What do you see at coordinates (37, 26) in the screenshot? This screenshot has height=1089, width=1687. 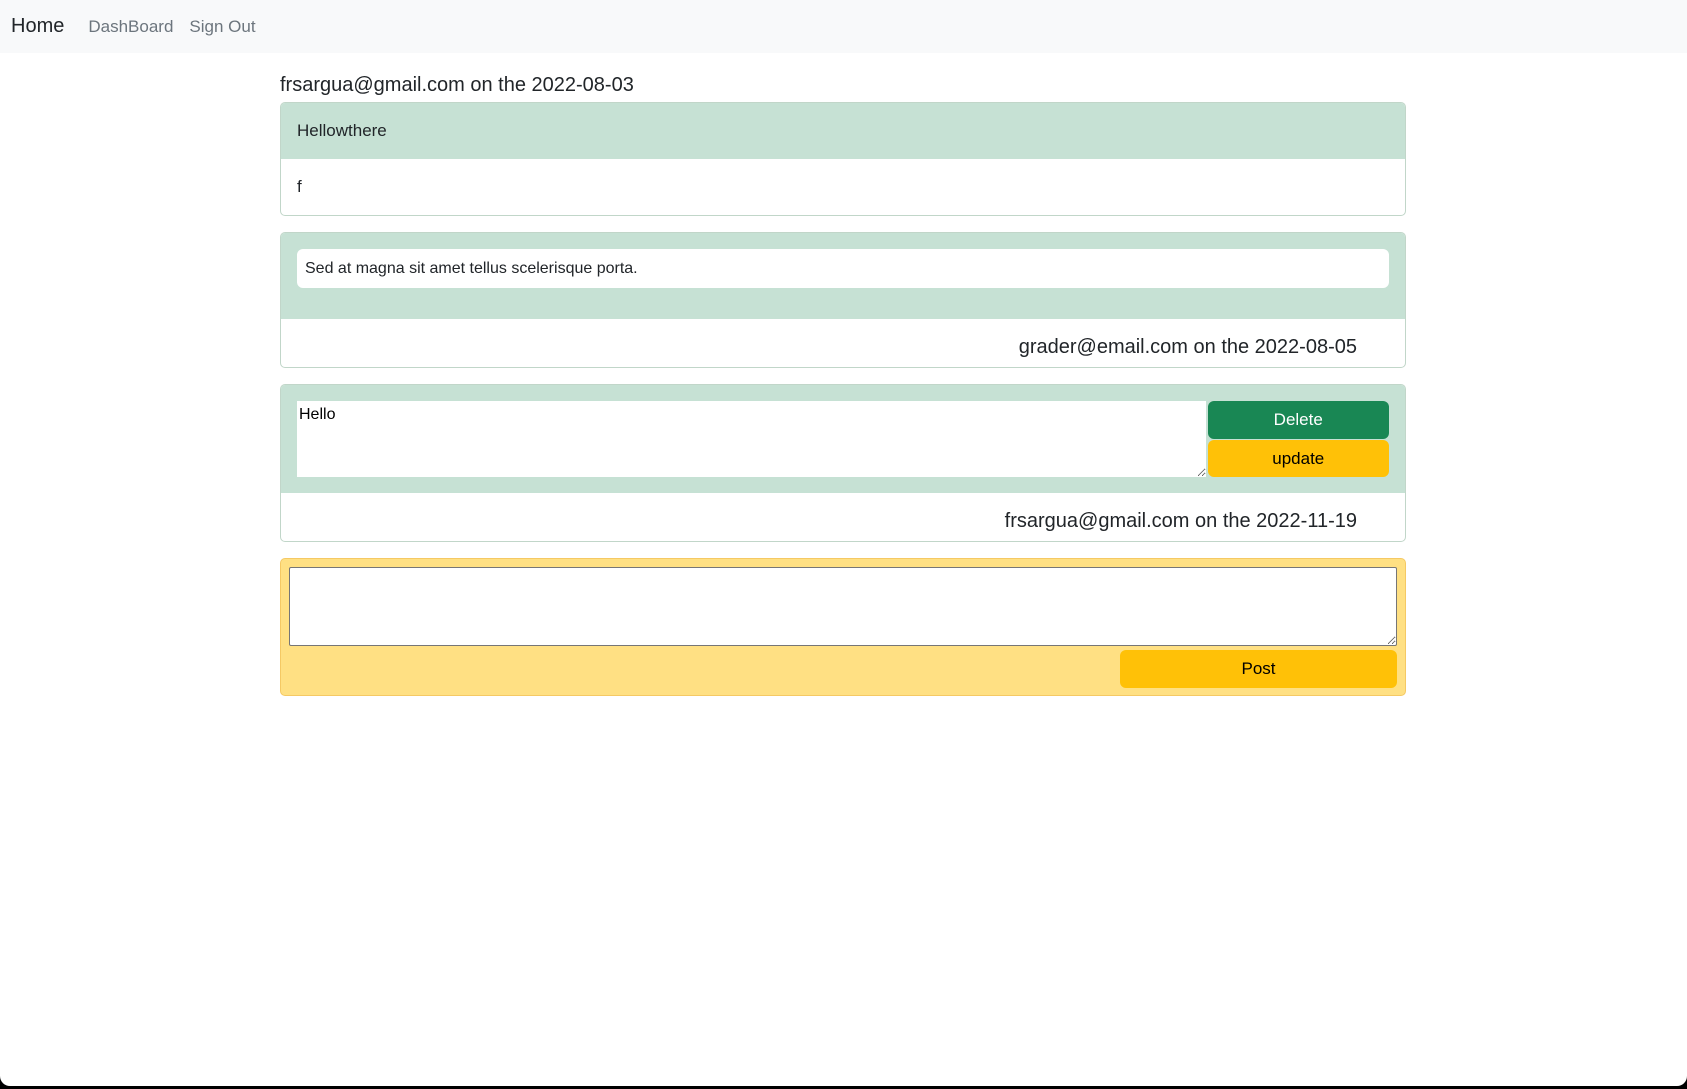 I see `home-link: Home` at bounding box center [37, 26].